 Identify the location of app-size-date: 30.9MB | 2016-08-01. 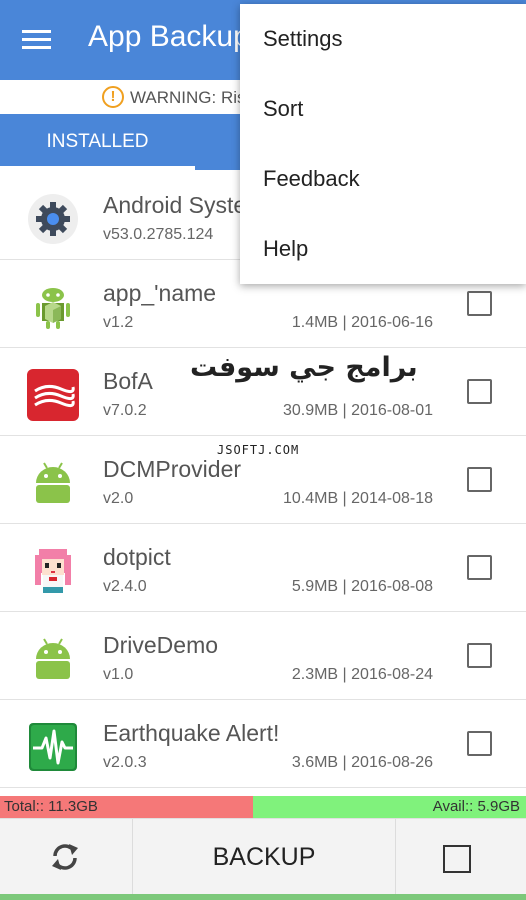
(357, 410).